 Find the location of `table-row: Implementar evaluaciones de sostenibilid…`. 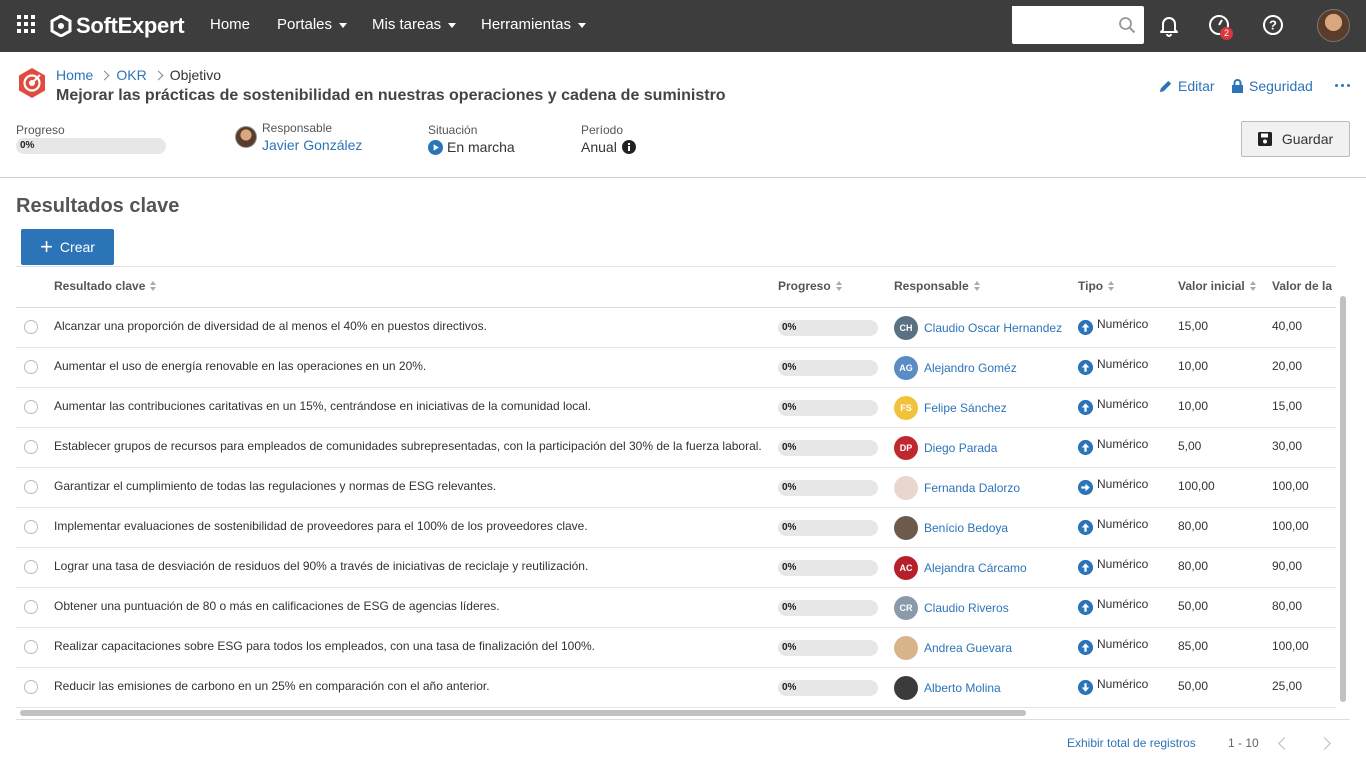

table-row: Implementar evaluaciones de sostenibilid… is located at coordinates (676, 528).